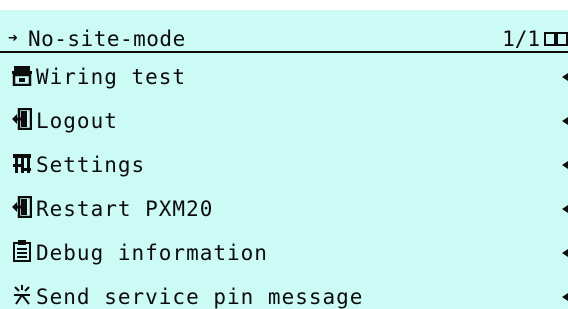 The height and width of the screenshot is (309, 568). What do you see at coordinates (22, 119) in the screenshot?
I see `logout-icon` at bounding box center [22, 119].